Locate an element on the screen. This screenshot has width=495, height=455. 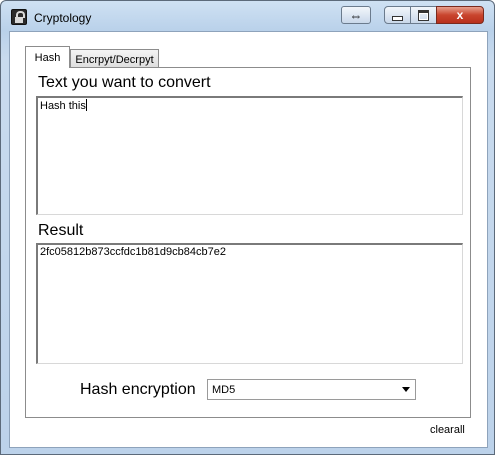
title-bar: Cryptology ⇔ x is located at coordinates (247, 16).